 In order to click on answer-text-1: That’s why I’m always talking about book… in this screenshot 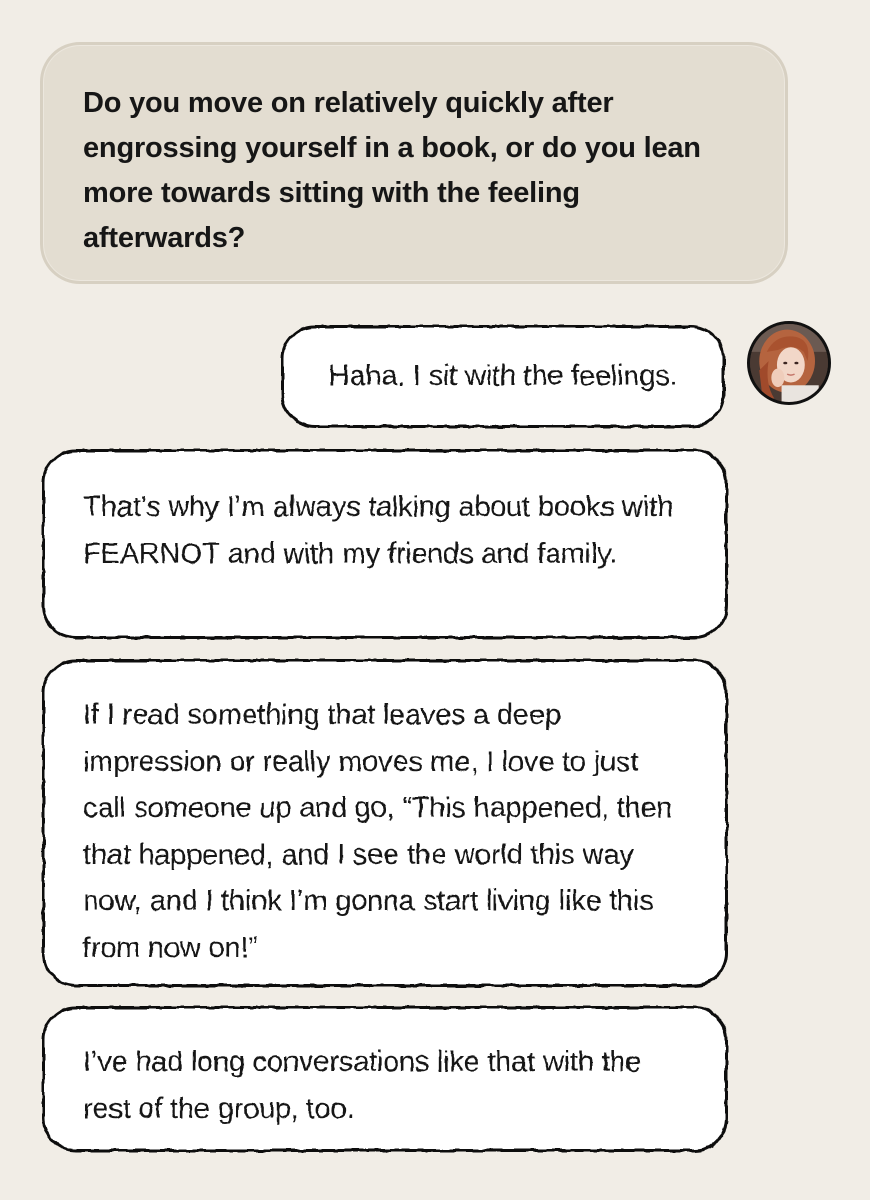, I will do `click(378, 530)`.